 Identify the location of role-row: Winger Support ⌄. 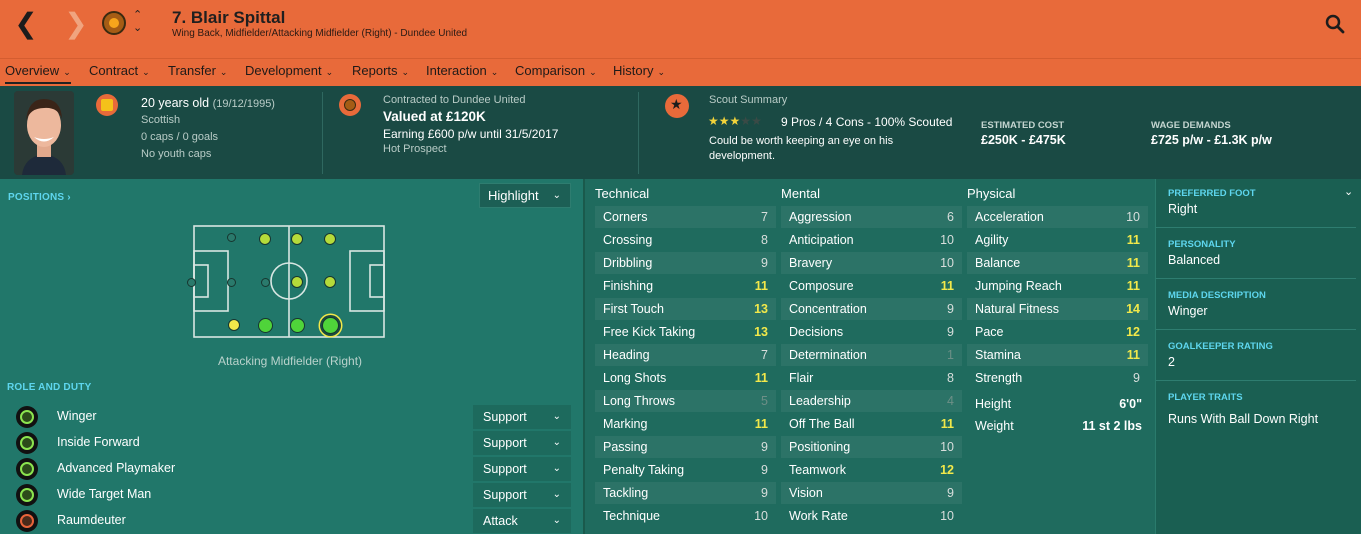
(294, 417).